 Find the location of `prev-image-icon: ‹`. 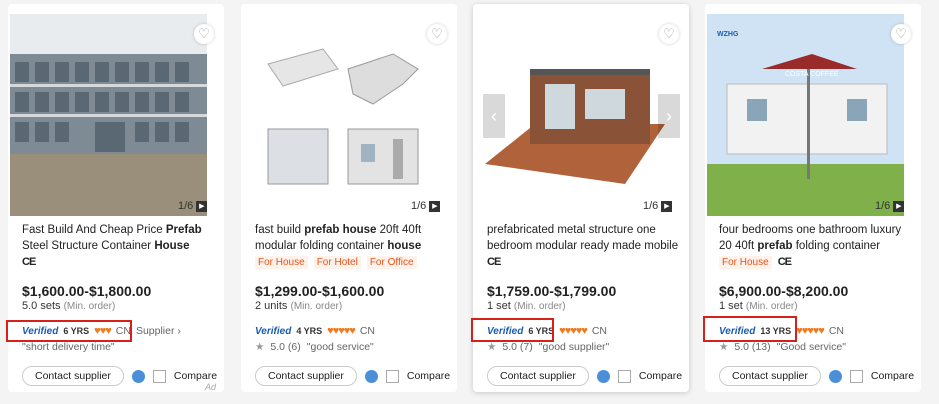

prev-image-icon: ‹ is located at coordinates (494, 116).